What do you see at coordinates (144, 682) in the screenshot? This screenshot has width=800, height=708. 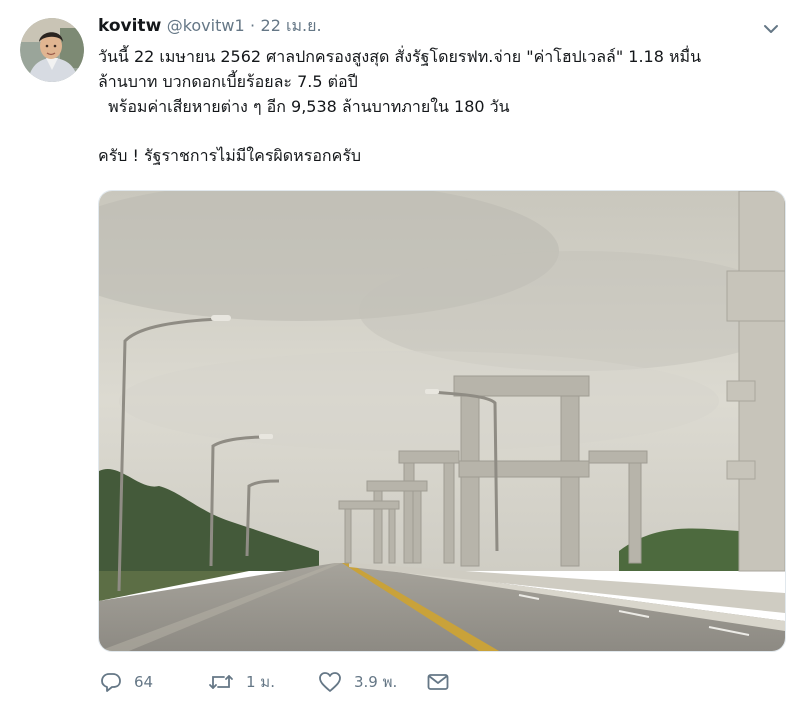 I see `reply-count: 64` at bounding box center [144, 682].